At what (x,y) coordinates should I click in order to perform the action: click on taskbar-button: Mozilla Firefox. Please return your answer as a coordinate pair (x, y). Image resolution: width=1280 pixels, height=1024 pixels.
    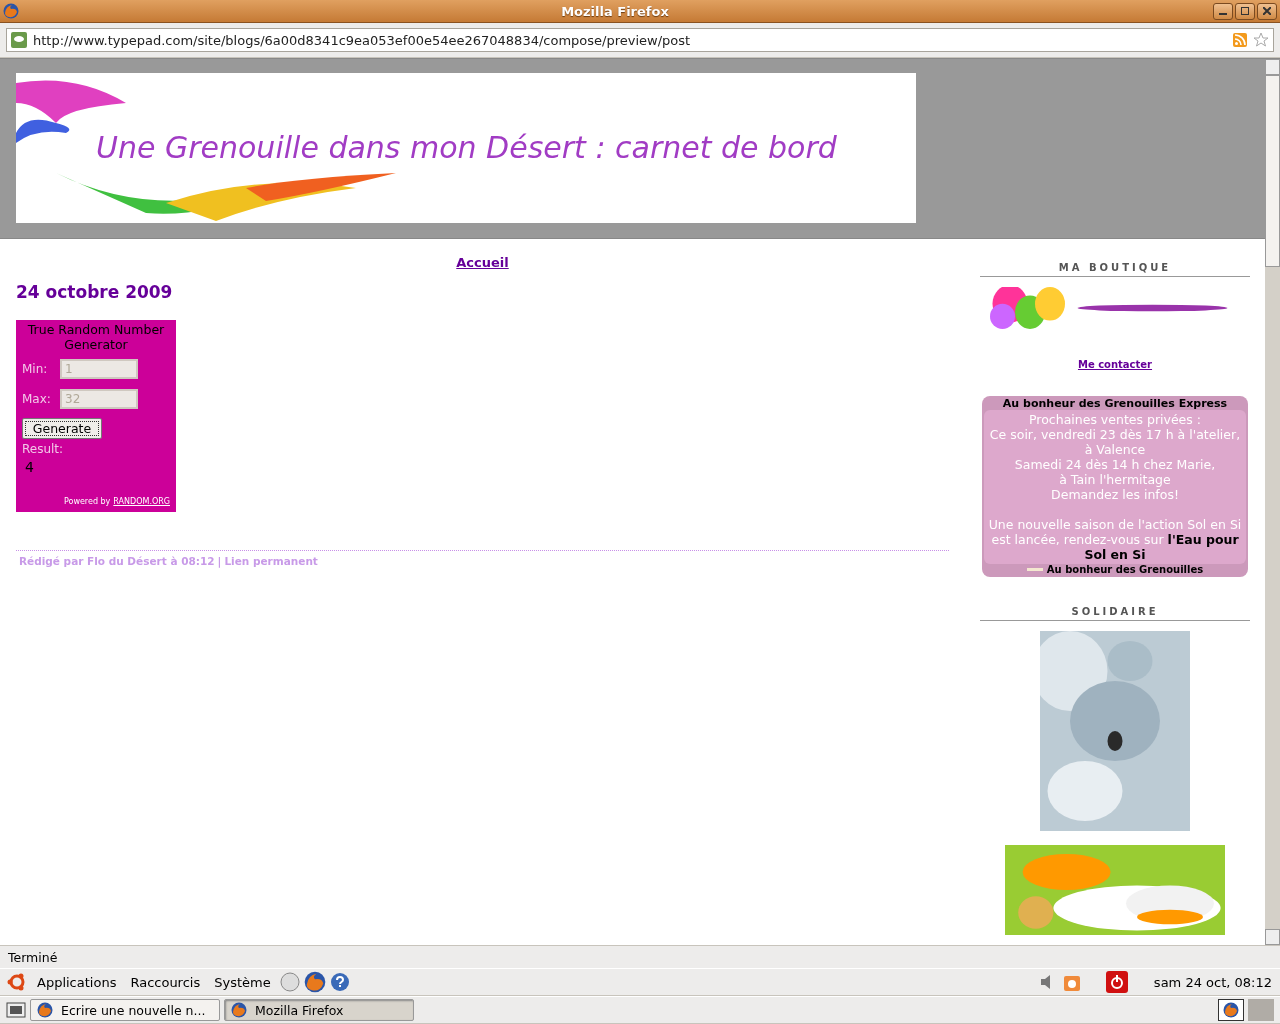
    Looking at the image, I should click on (319, 1010).